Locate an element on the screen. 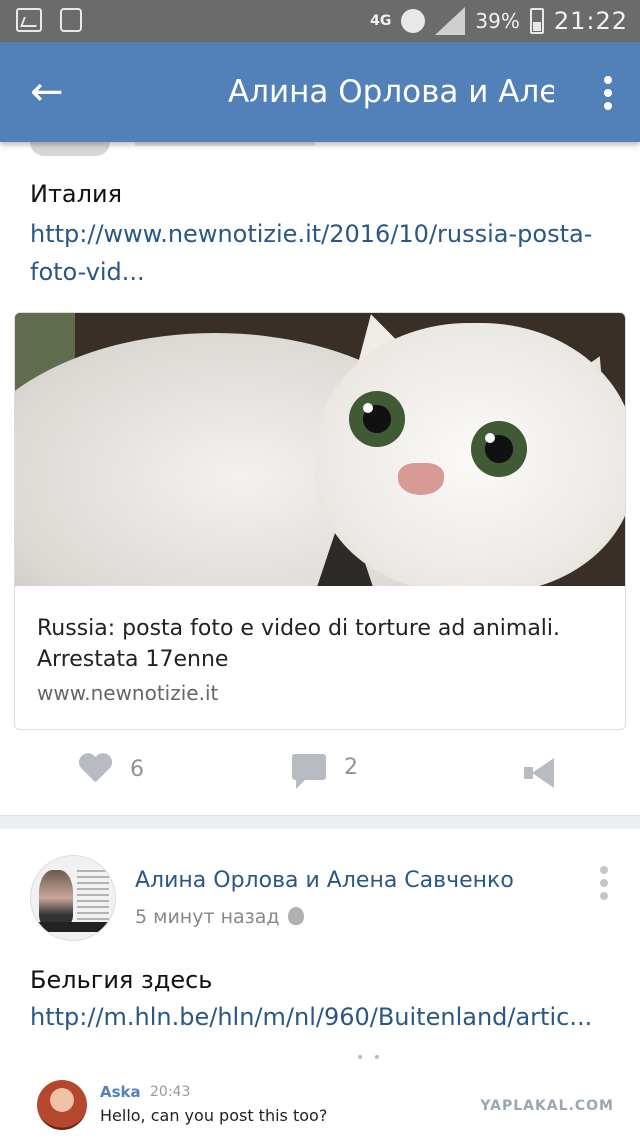  apple-icon is located at coordinates (295, 916).